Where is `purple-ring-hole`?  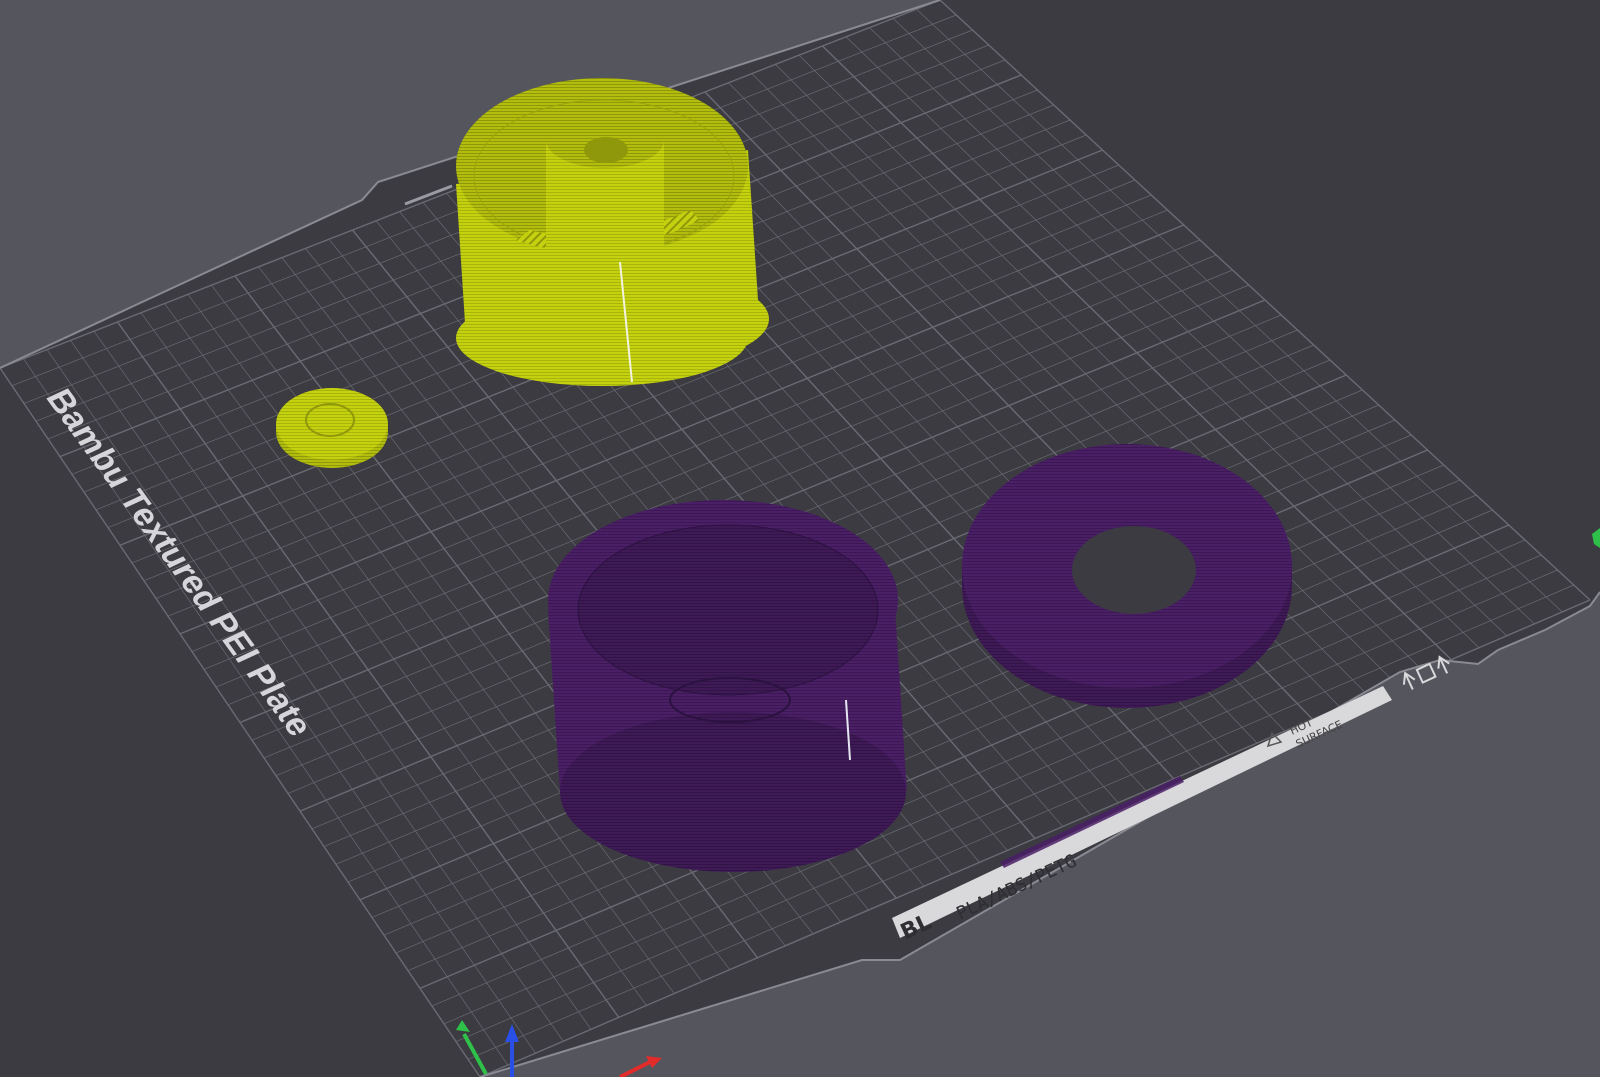 purple-ring-hole is located at coordinates (1134, 570).